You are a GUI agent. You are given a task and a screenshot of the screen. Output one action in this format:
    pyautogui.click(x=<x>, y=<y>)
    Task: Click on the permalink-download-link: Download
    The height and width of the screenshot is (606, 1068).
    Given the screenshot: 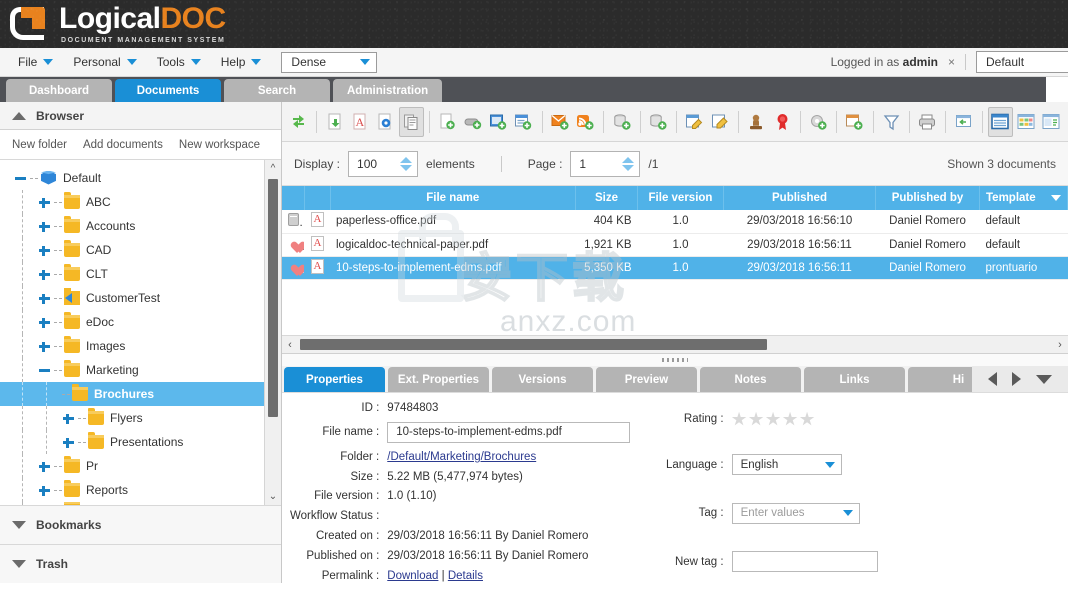 What is the action you would take?
    pyautogui.click(x=412, y=576)
    